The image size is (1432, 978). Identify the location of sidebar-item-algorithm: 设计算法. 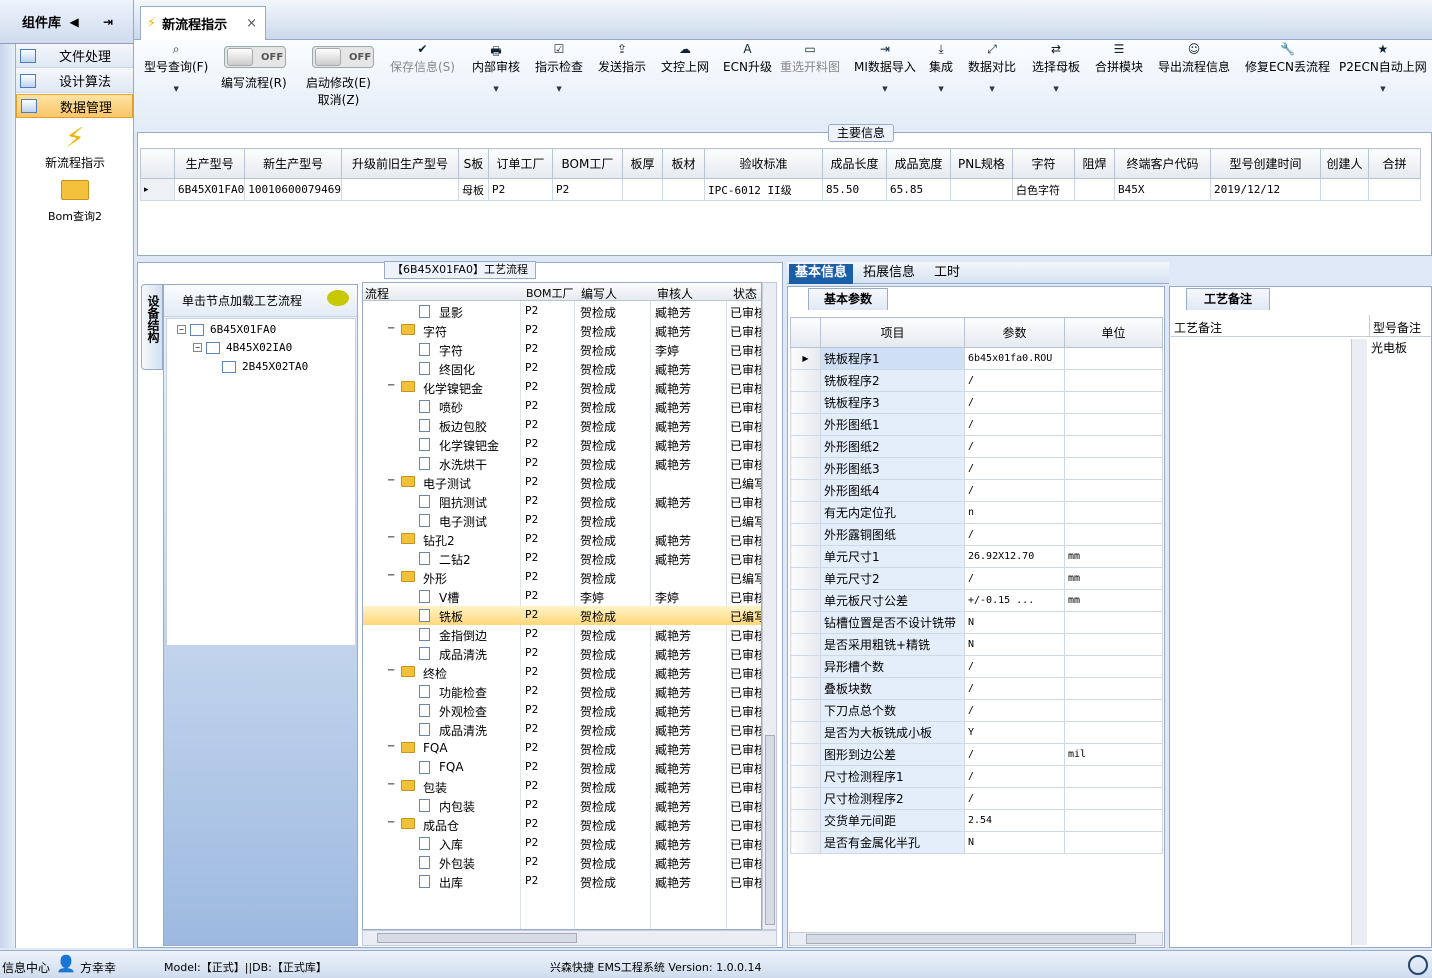
(74, 81).